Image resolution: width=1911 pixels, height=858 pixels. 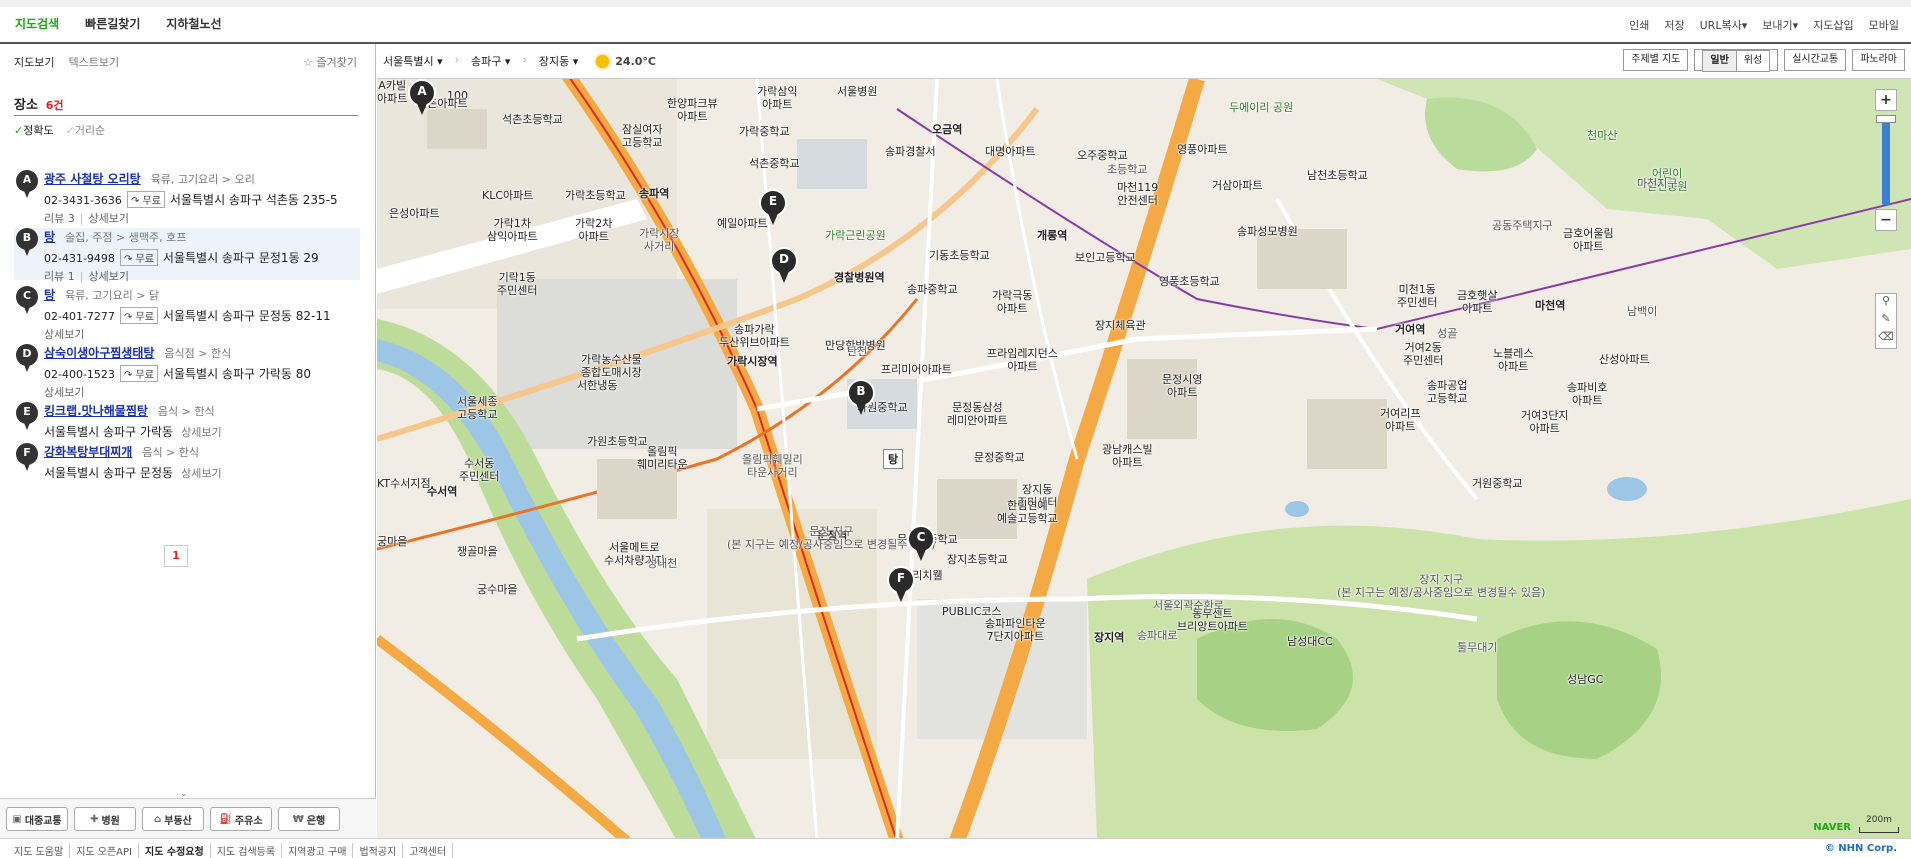 I want to click on map-label: 노블레스 아파트, so click(x=1513, y=360).